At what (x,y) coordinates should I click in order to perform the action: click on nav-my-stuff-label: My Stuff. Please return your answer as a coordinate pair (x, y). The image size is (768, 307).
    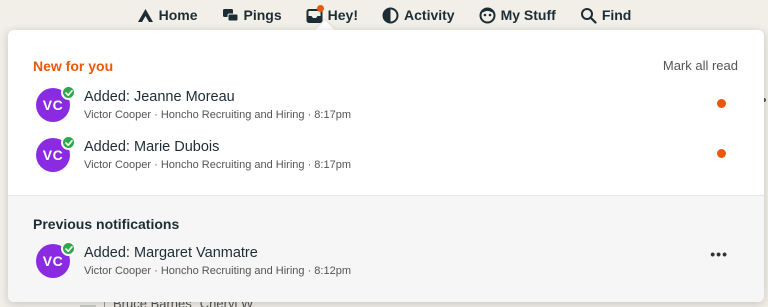
    Looking at the image, I should click on (528, 15).